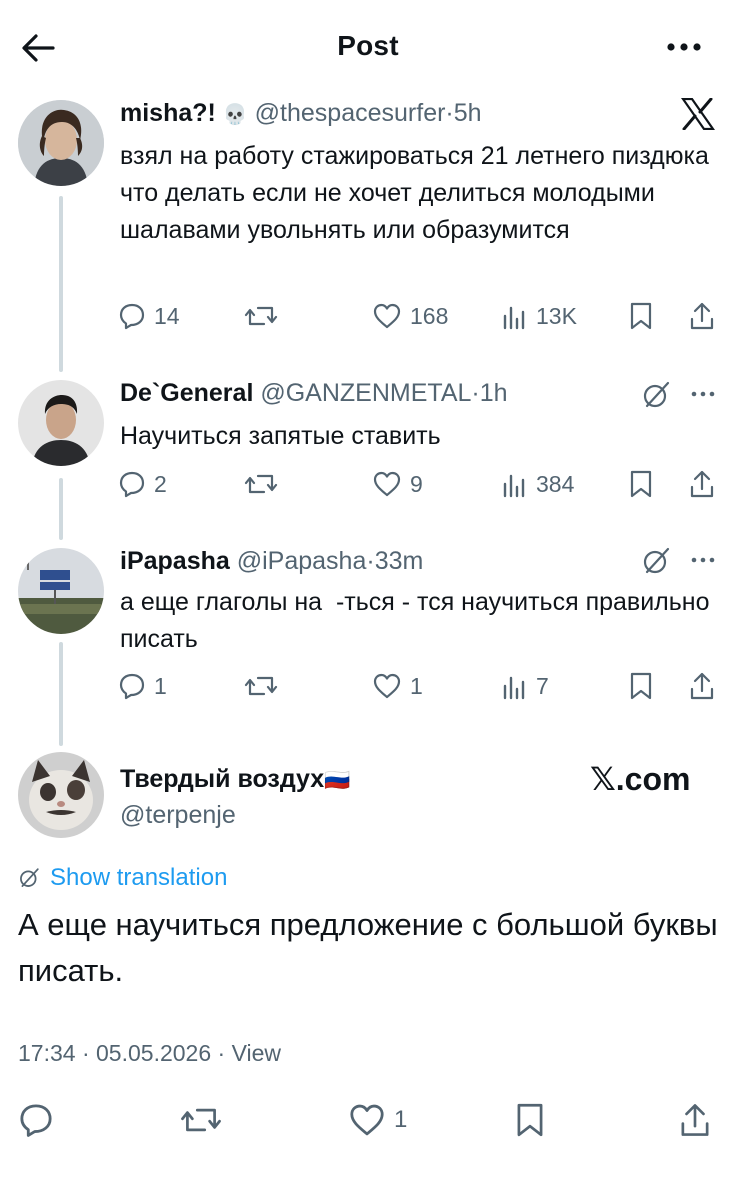 Image resolution: width=736 pixels, height=1200 pixels. I want to click on like-button: 168, so click(410, 316).